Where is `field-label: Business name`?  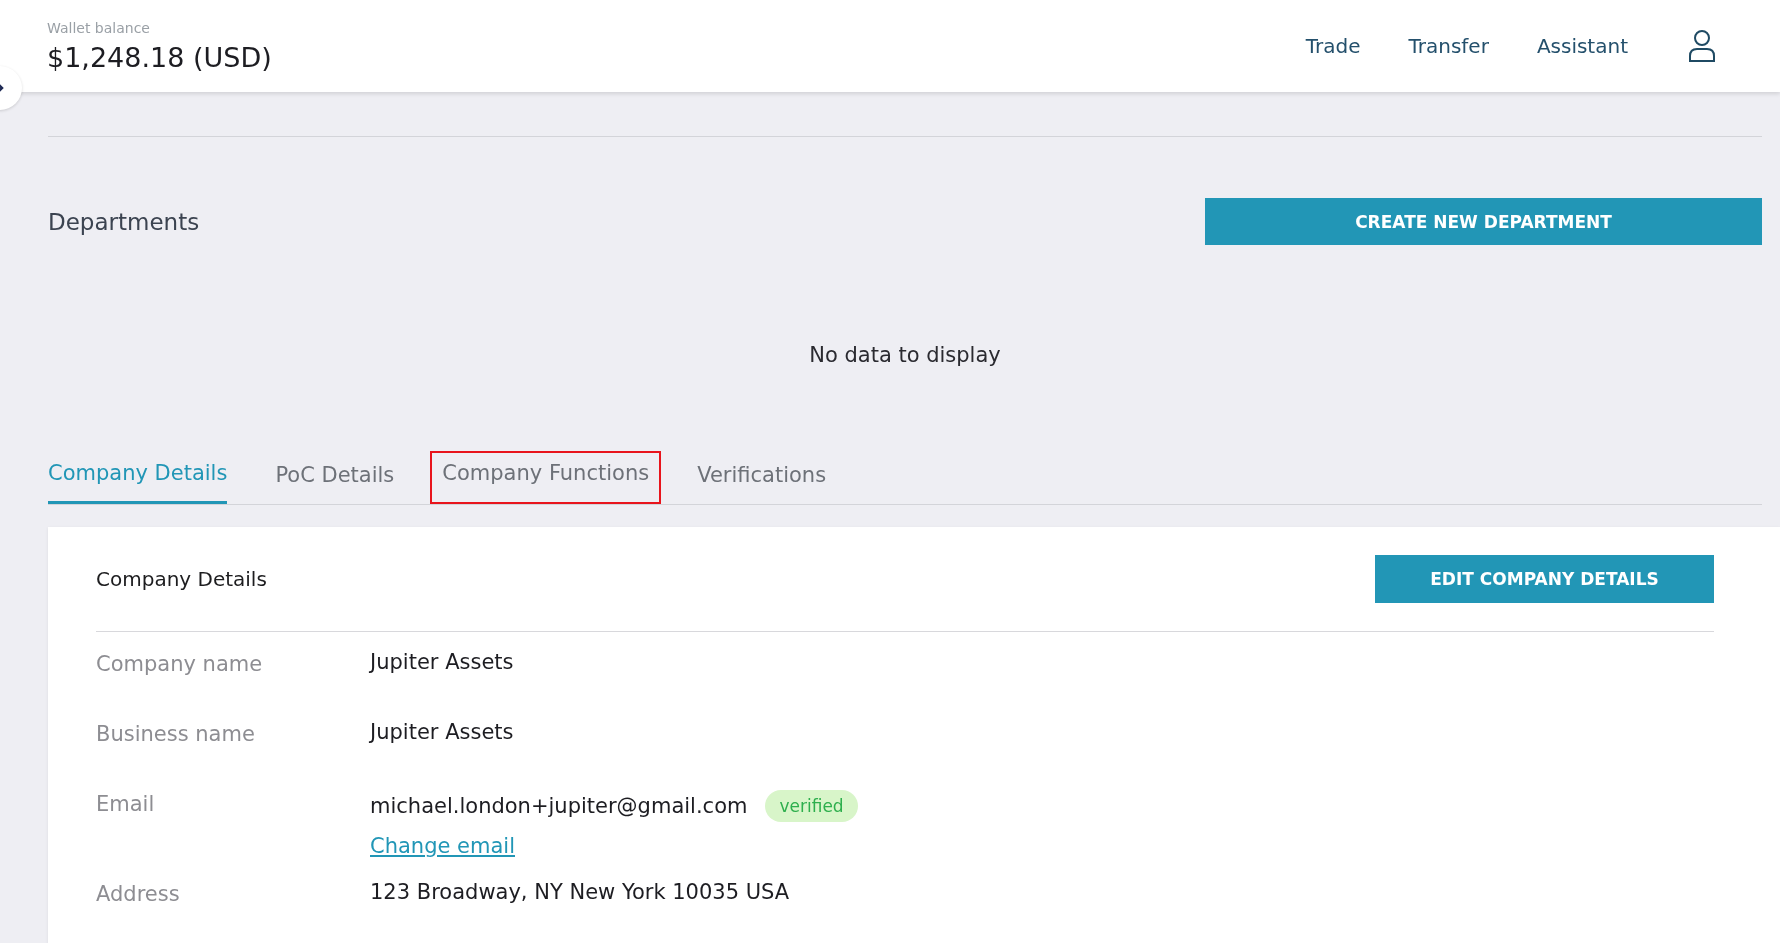 field-label: Business name is located at coordinates (176, 734).